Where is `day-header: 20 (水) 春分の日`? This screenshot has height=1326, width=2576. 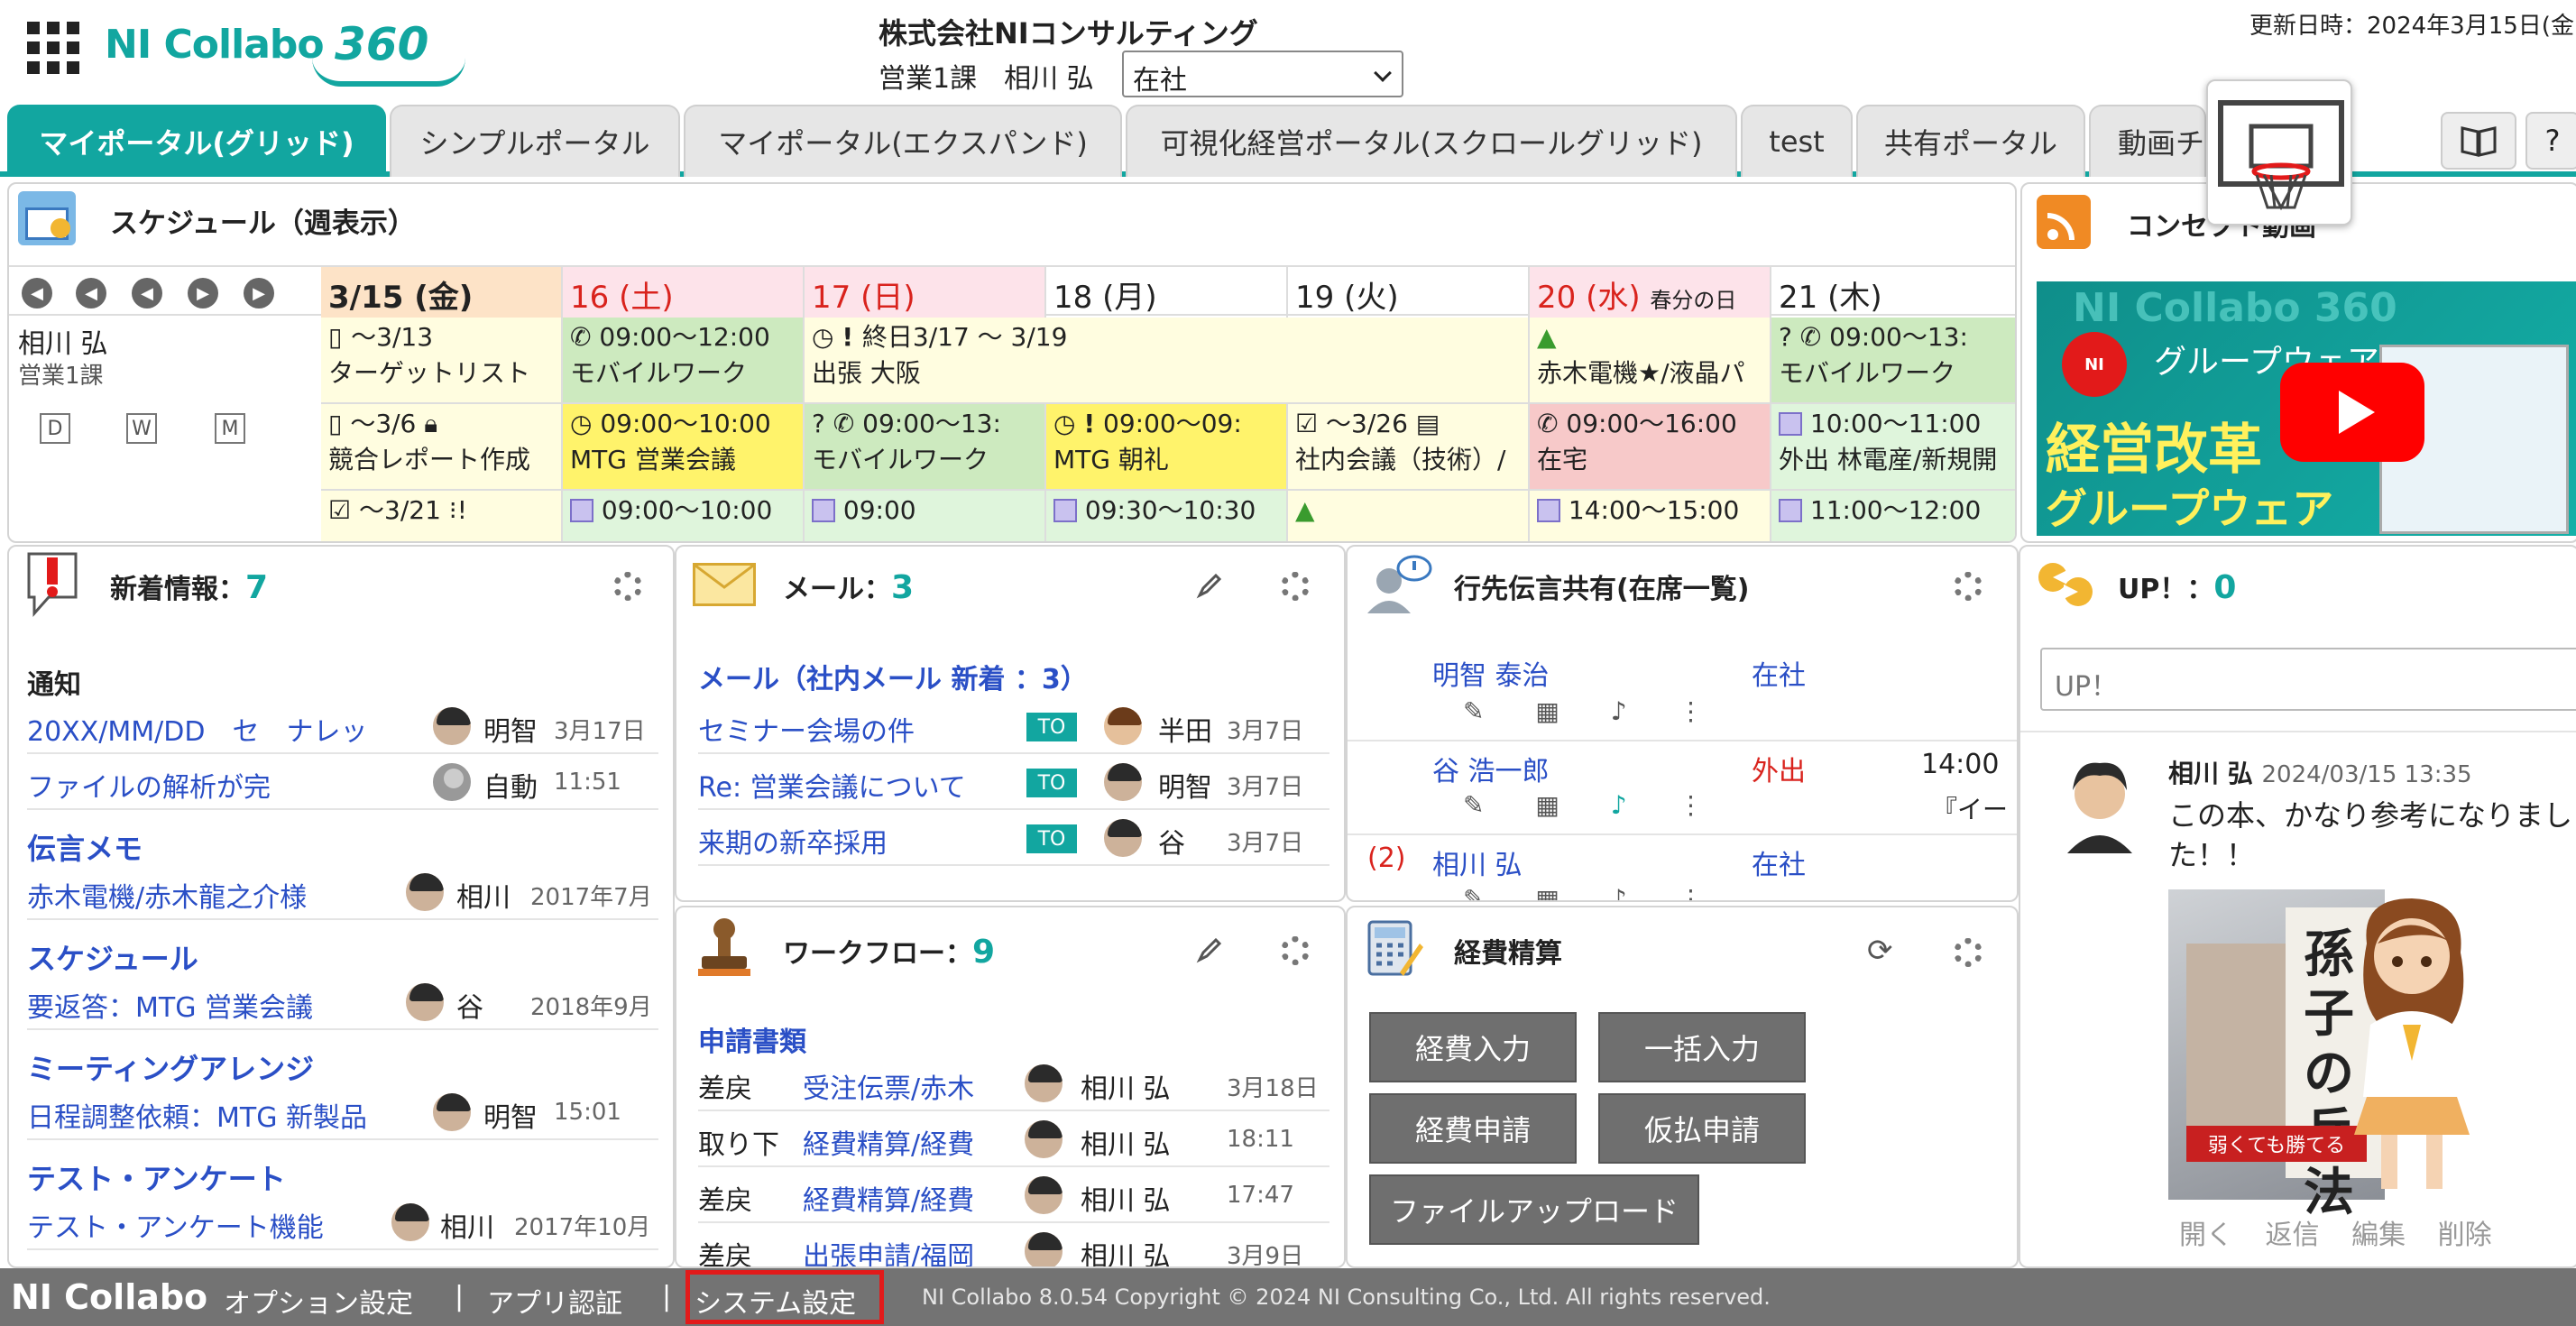
day-header: 20 (水) 春分の日 is located at coordinates (1650, 293).